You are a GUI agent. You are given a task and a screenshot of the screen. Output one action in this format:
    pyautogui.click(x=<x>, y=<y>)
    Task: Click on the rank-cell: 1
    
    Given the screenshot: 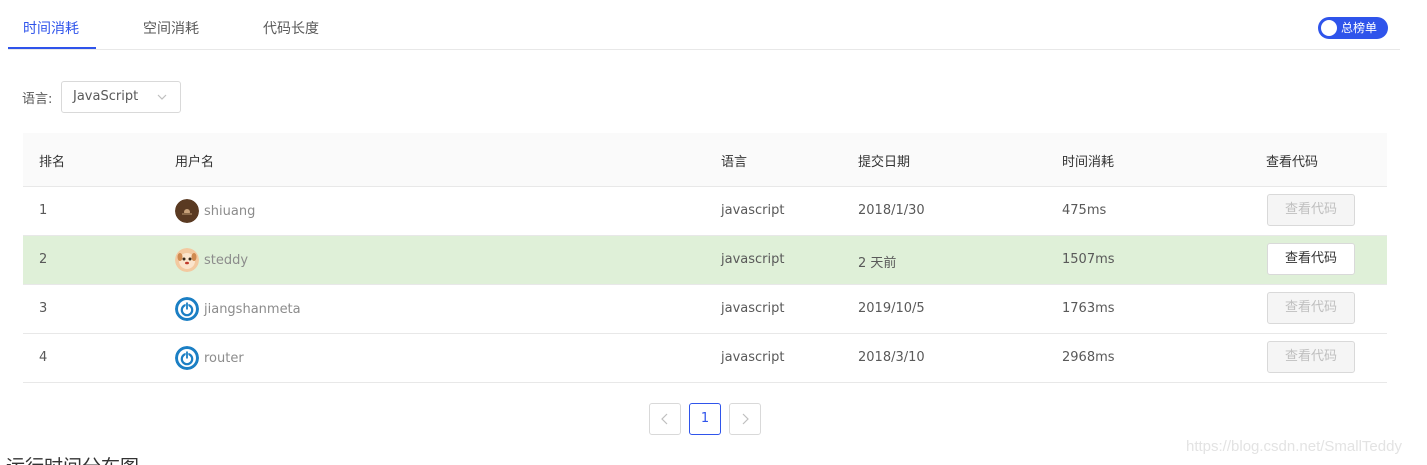 What is the action you would take?
    pyautogui.click(x=43, y=210)
    